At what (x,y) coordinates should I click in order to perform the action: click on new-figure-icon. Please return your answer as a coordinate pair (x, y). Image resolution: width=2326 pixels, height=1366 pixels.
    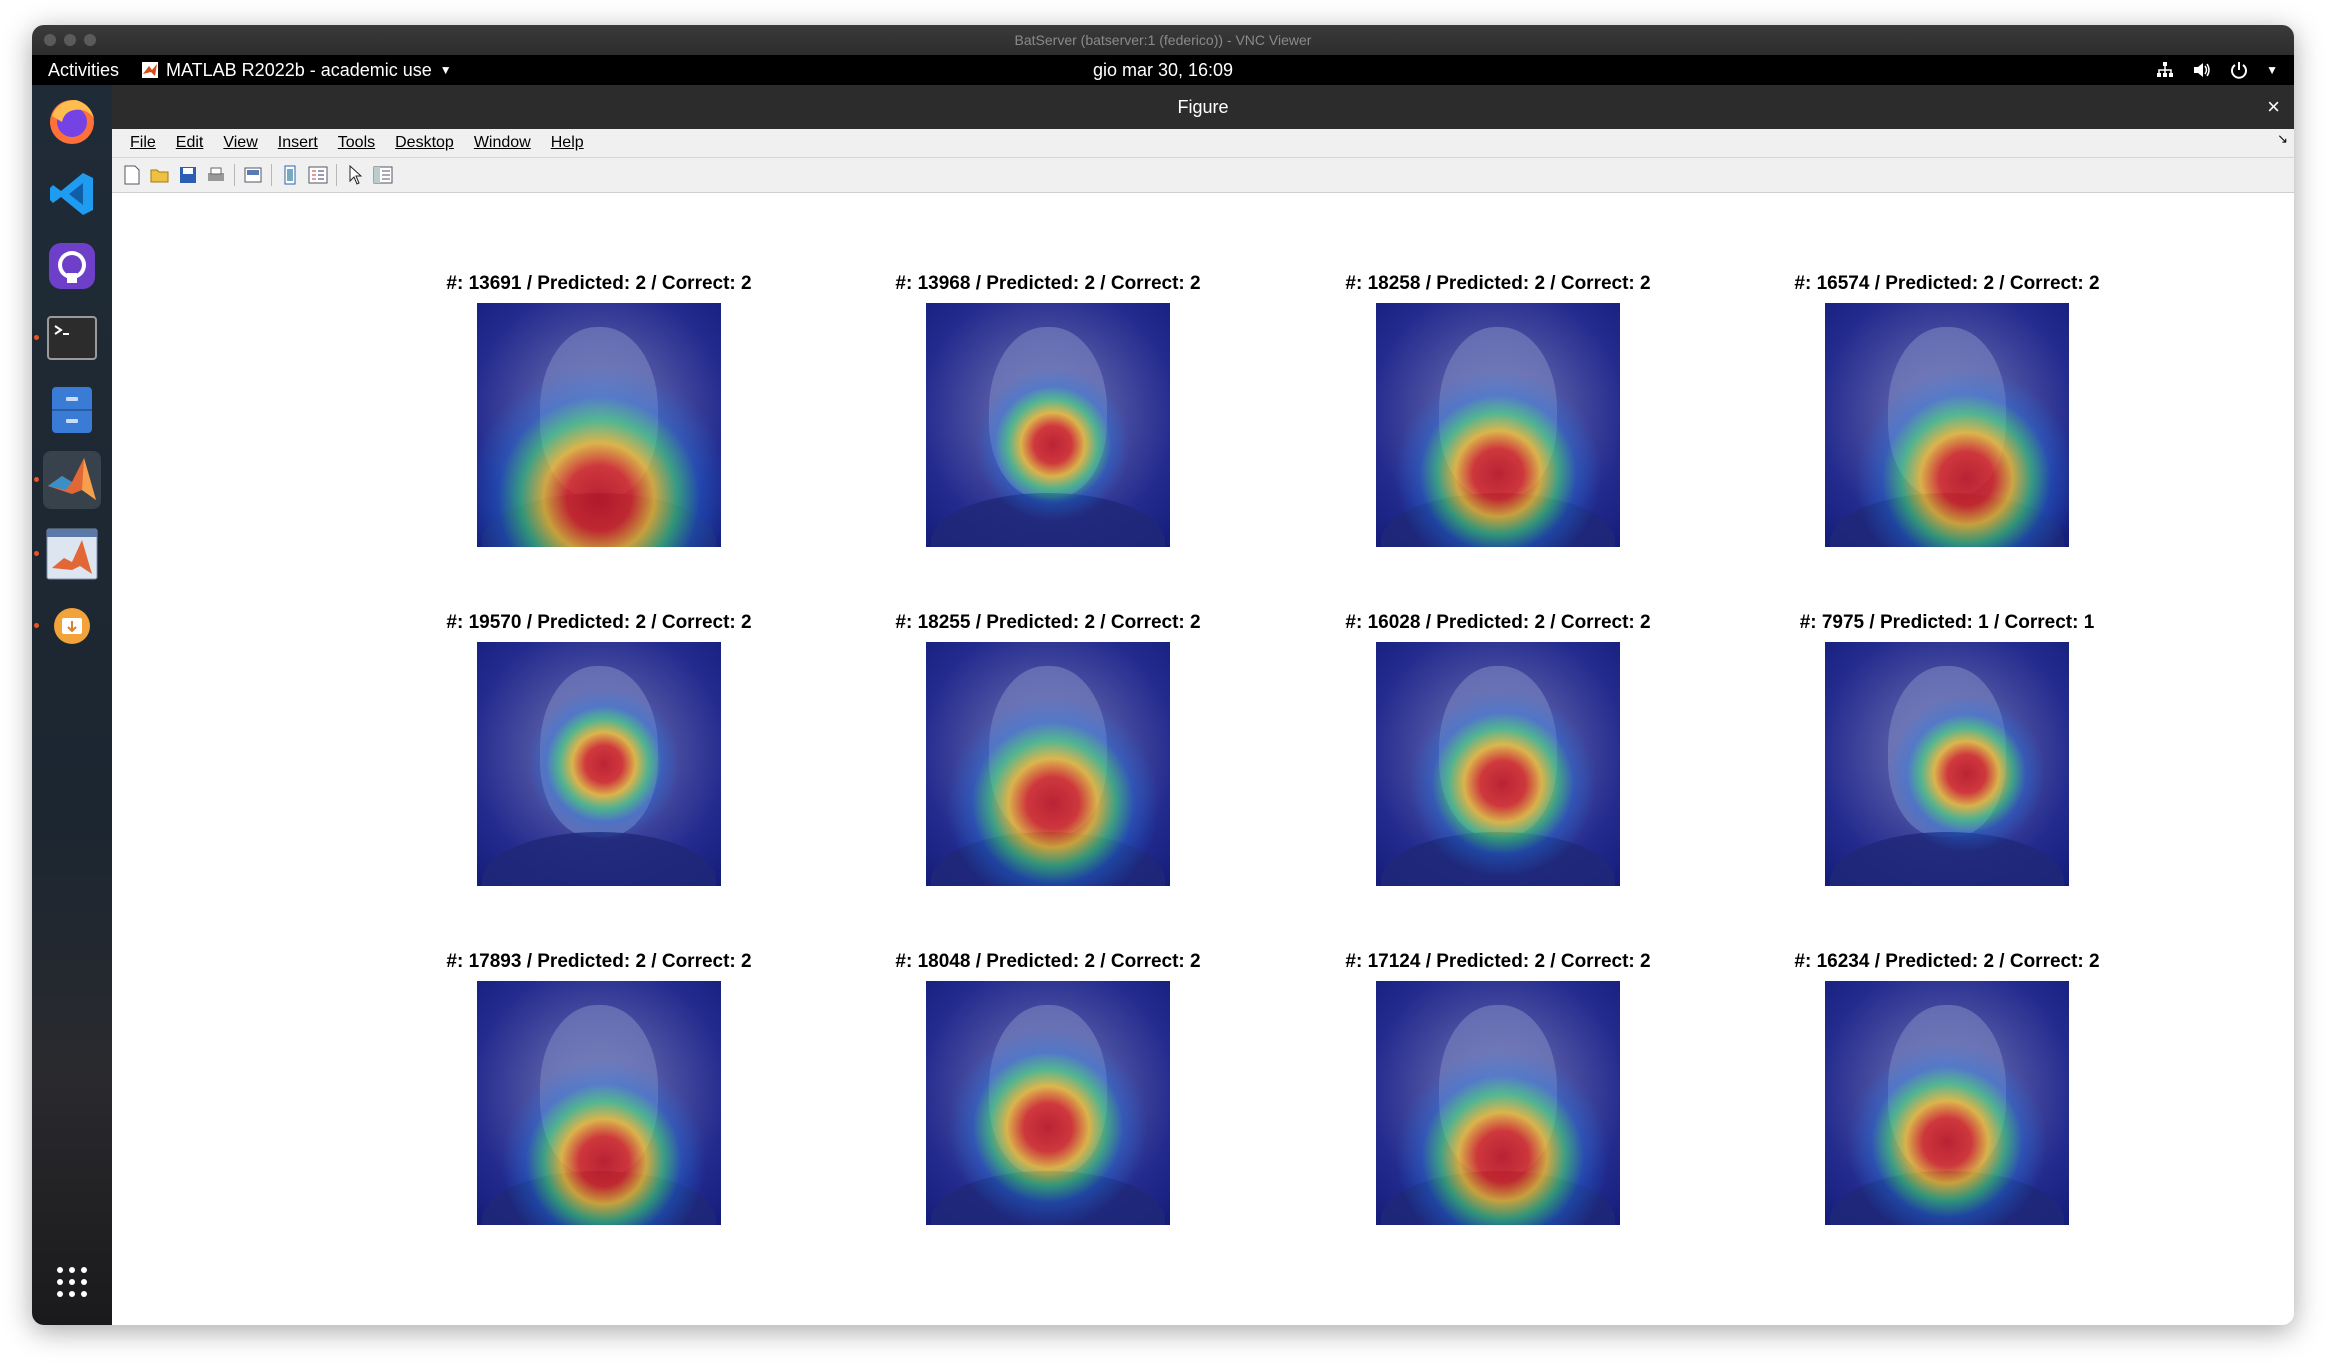
    Looking at the image, I should click on (132, 175).